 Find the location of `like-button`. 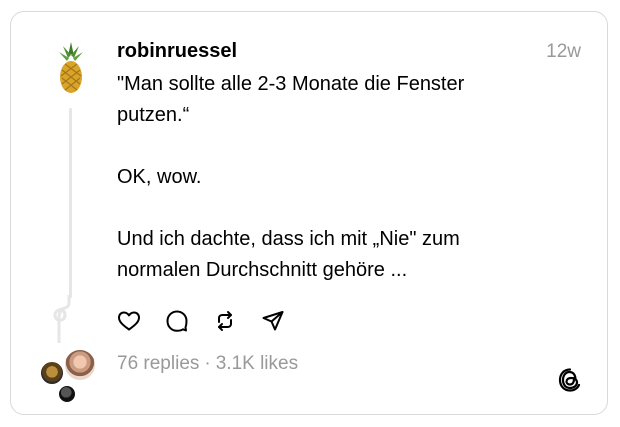

like-button is located at coordinates (129, 321).